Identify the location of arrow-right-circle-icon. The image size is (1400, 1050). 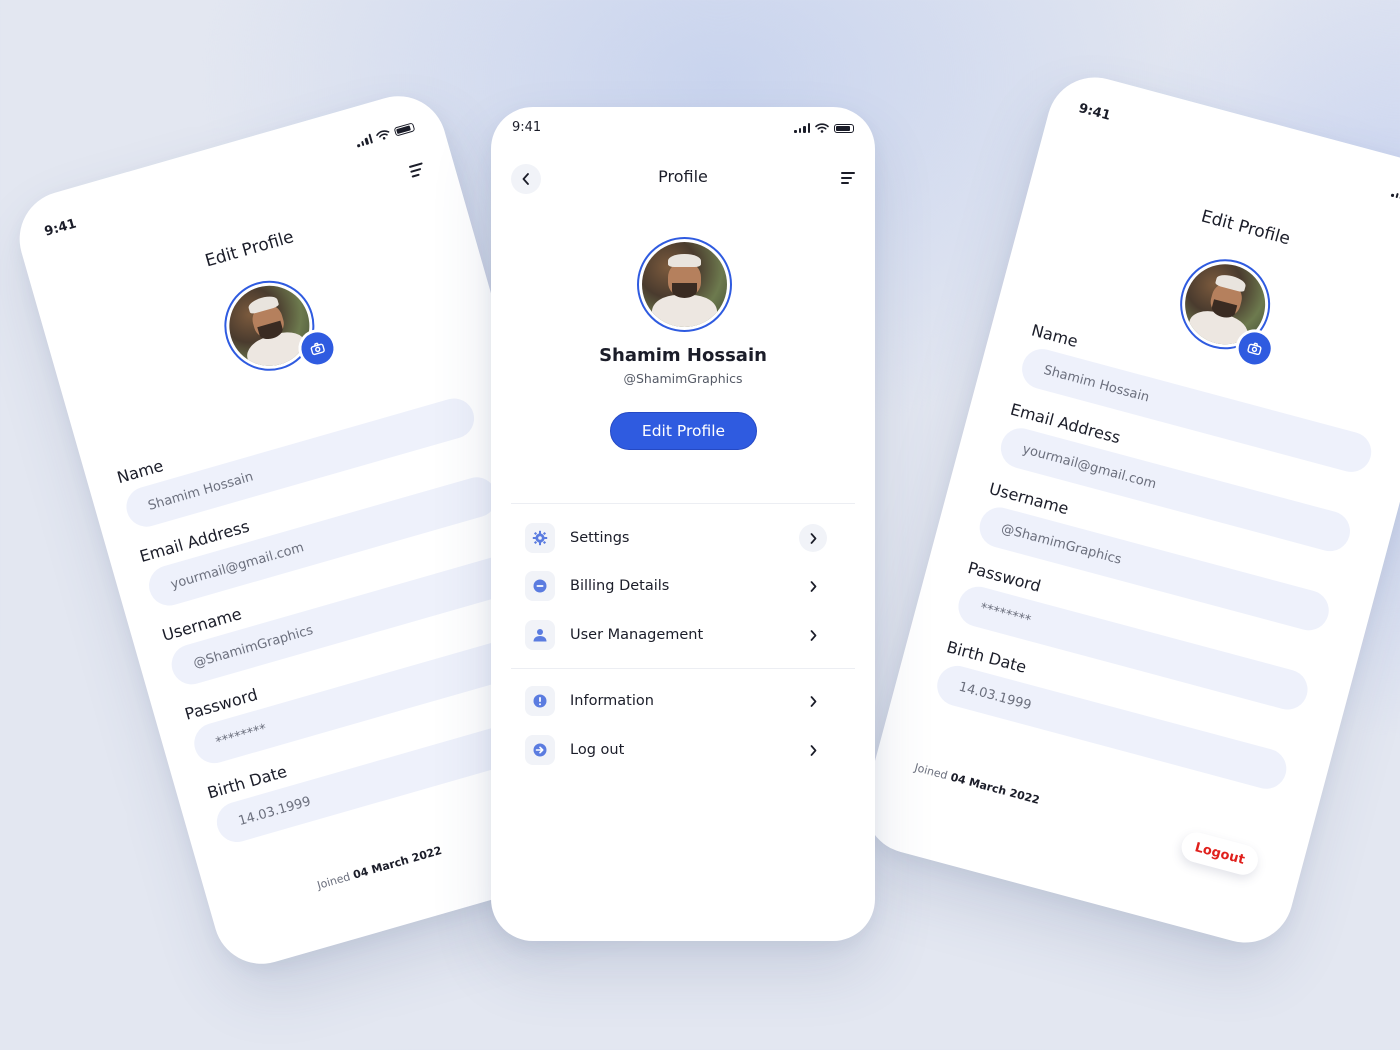
(540, 750).